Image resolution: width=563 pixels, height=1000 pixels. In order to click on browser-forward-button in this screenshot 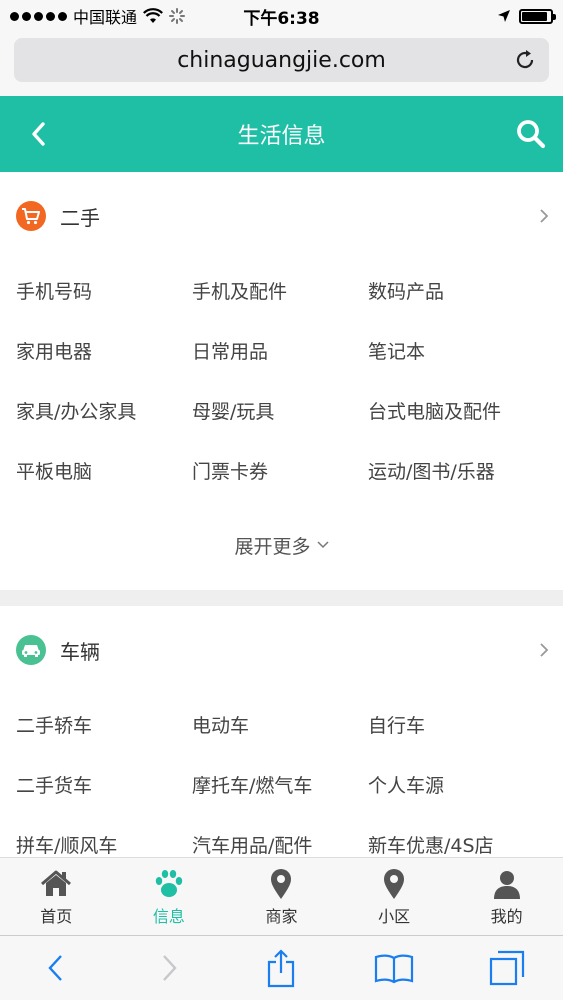, I will do `click(169, 968)`.